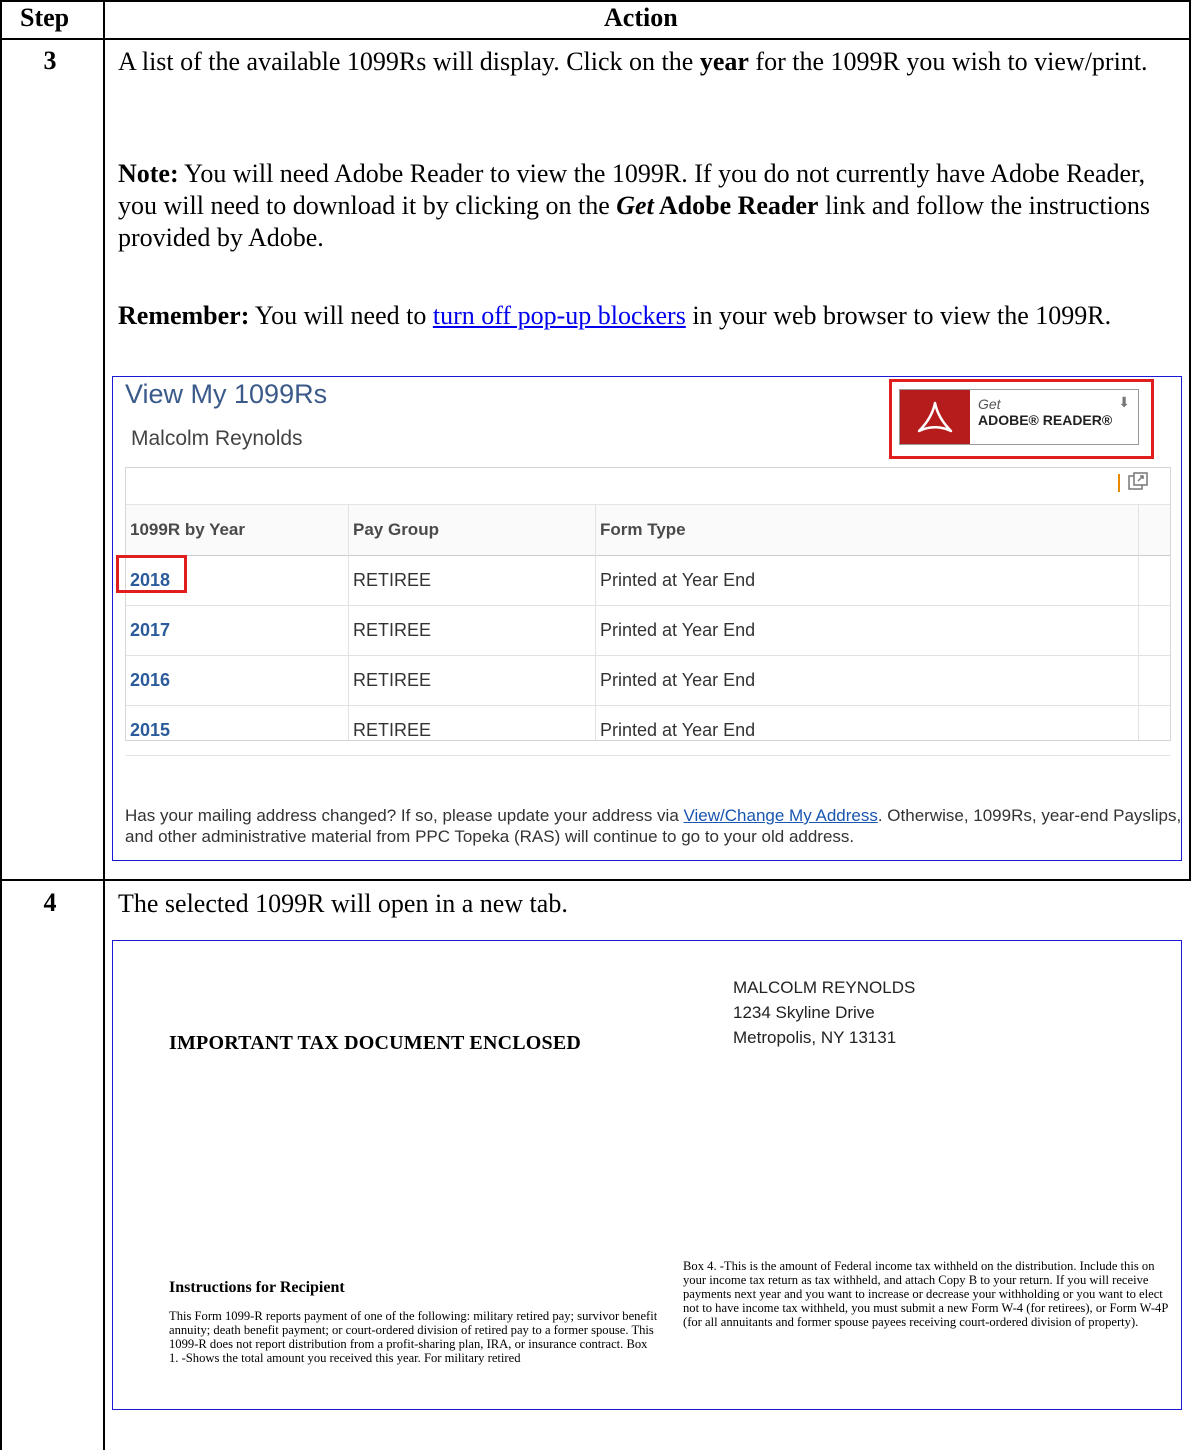  I want to click on header-step: Step, so click(45, 17).